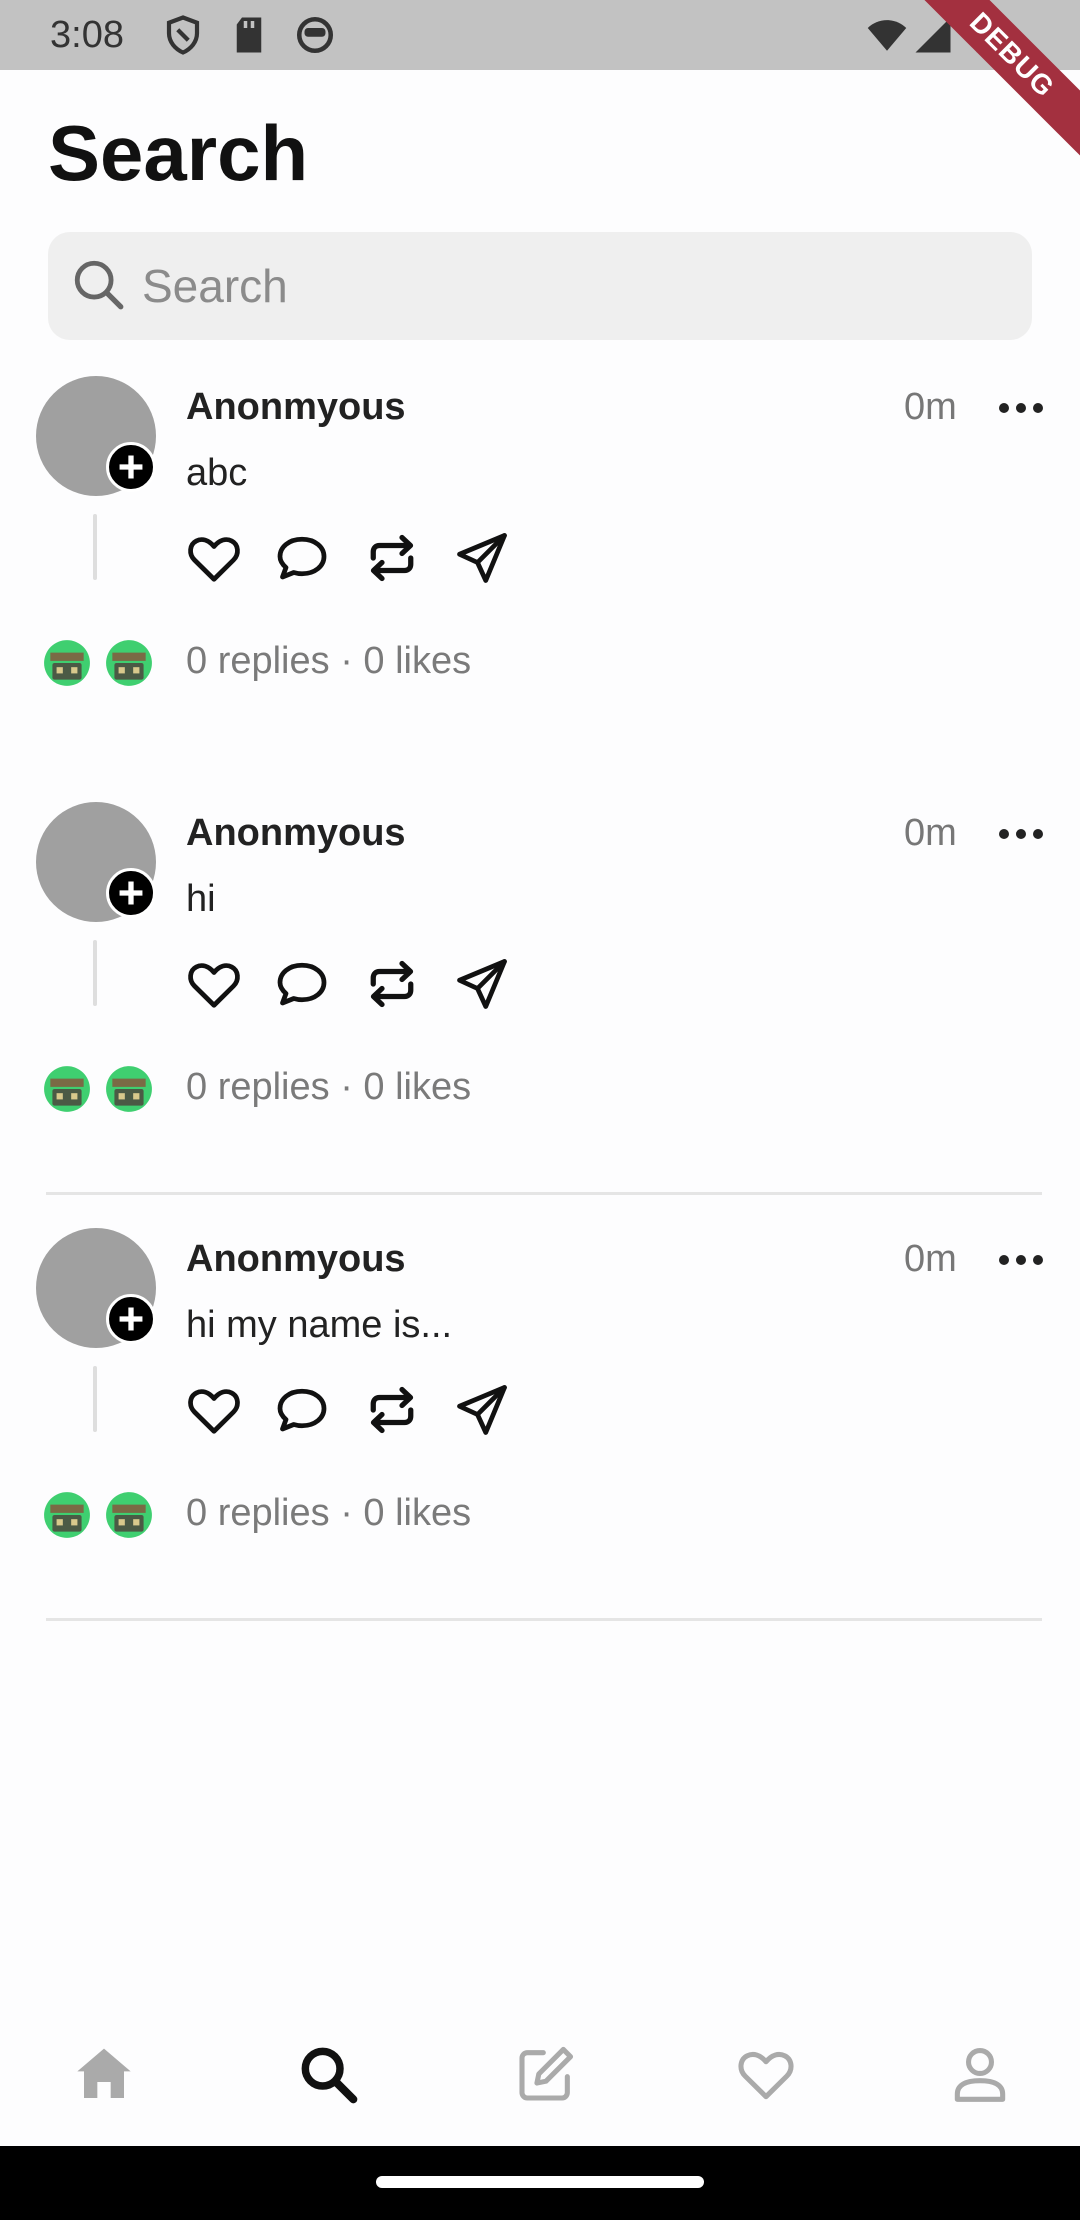 This screenshot has height=2220, width=1080. I want to click on sd-card-icon, so click(249, 35).